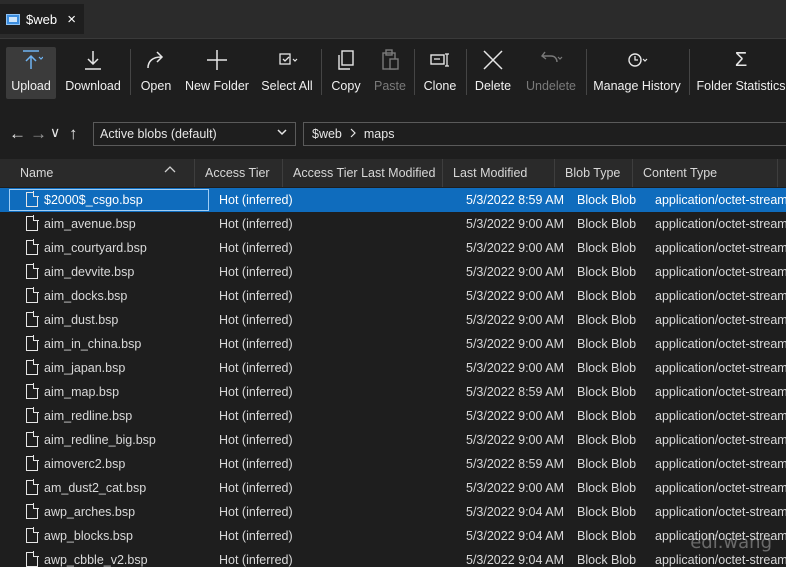 The width and height of the screenshot is (786, 567). Describe the element at coordinates (327, 134) in the screenshot. I see `breadcrumb-item: $web` at that location.